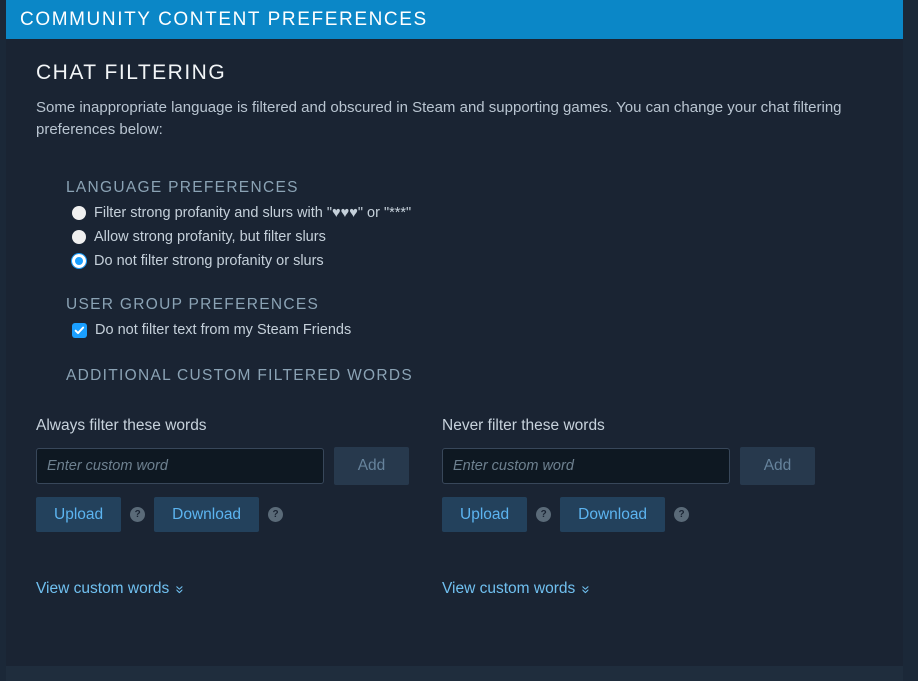  What do you see at coordinates (180, 466) in the screenshot?
I see `always-filter-word-input` at bounding box center [180, 466].